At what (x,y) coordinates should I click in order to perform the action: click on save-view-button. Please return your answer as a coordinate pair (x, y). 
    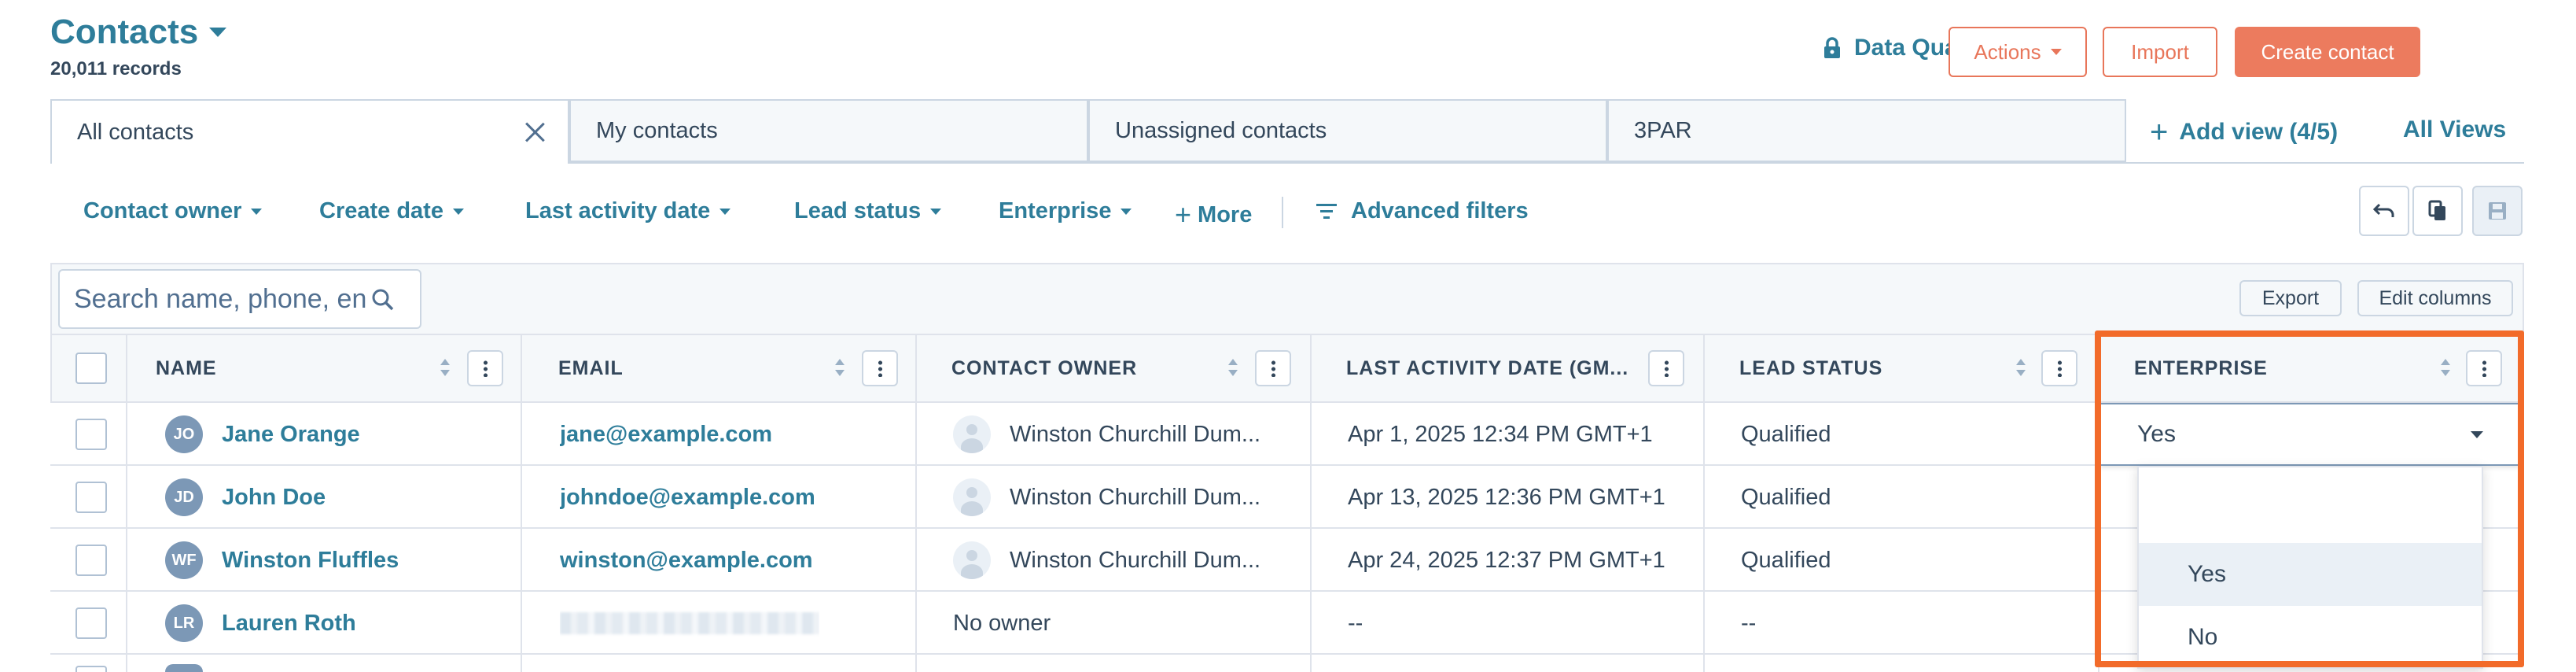
    Looking at the image, I should click on (2498, 211).